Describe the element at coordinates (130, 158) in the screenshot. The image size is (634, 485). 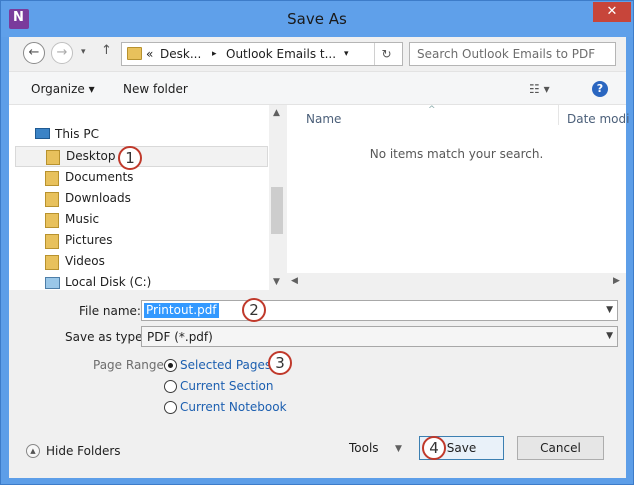
I see `annotation-badge-1: 1` at that location.